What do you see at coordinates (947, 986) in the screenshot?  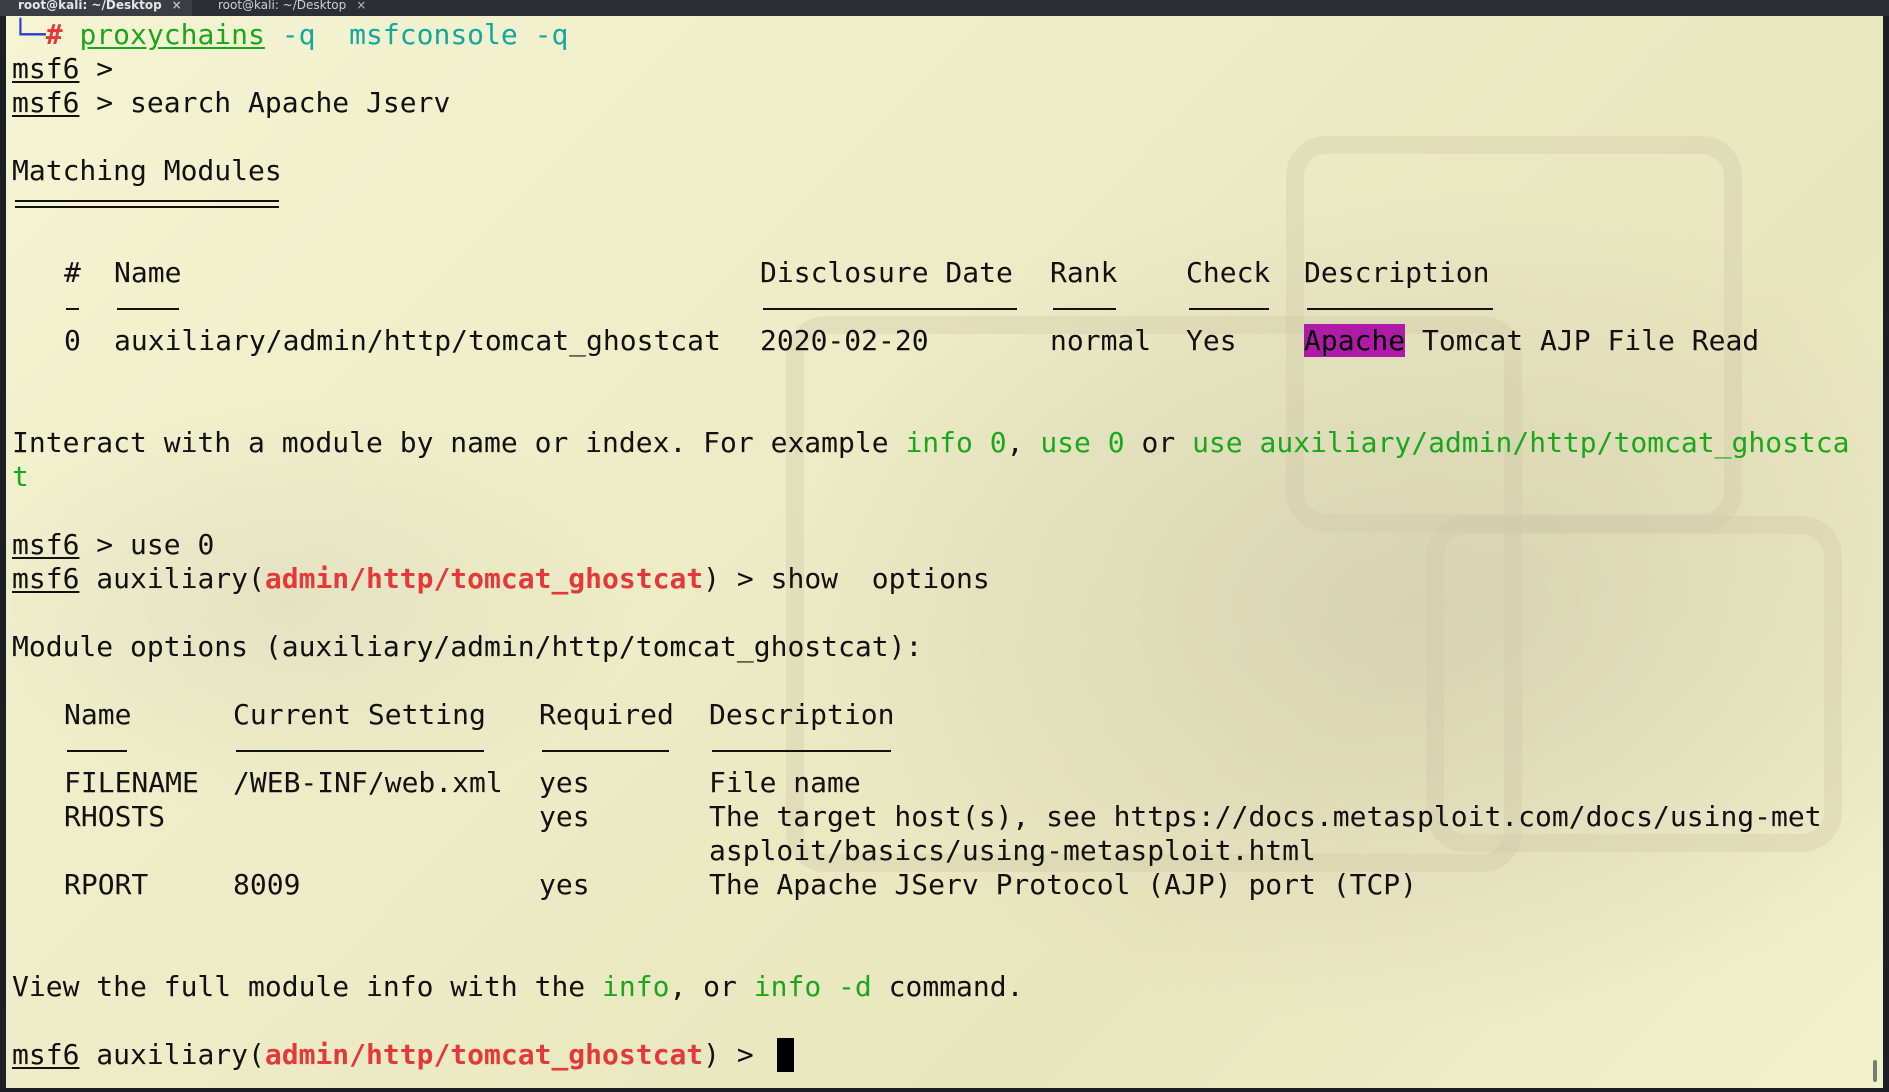 I see `hint-text: command.` at bounding box center [947, 986].